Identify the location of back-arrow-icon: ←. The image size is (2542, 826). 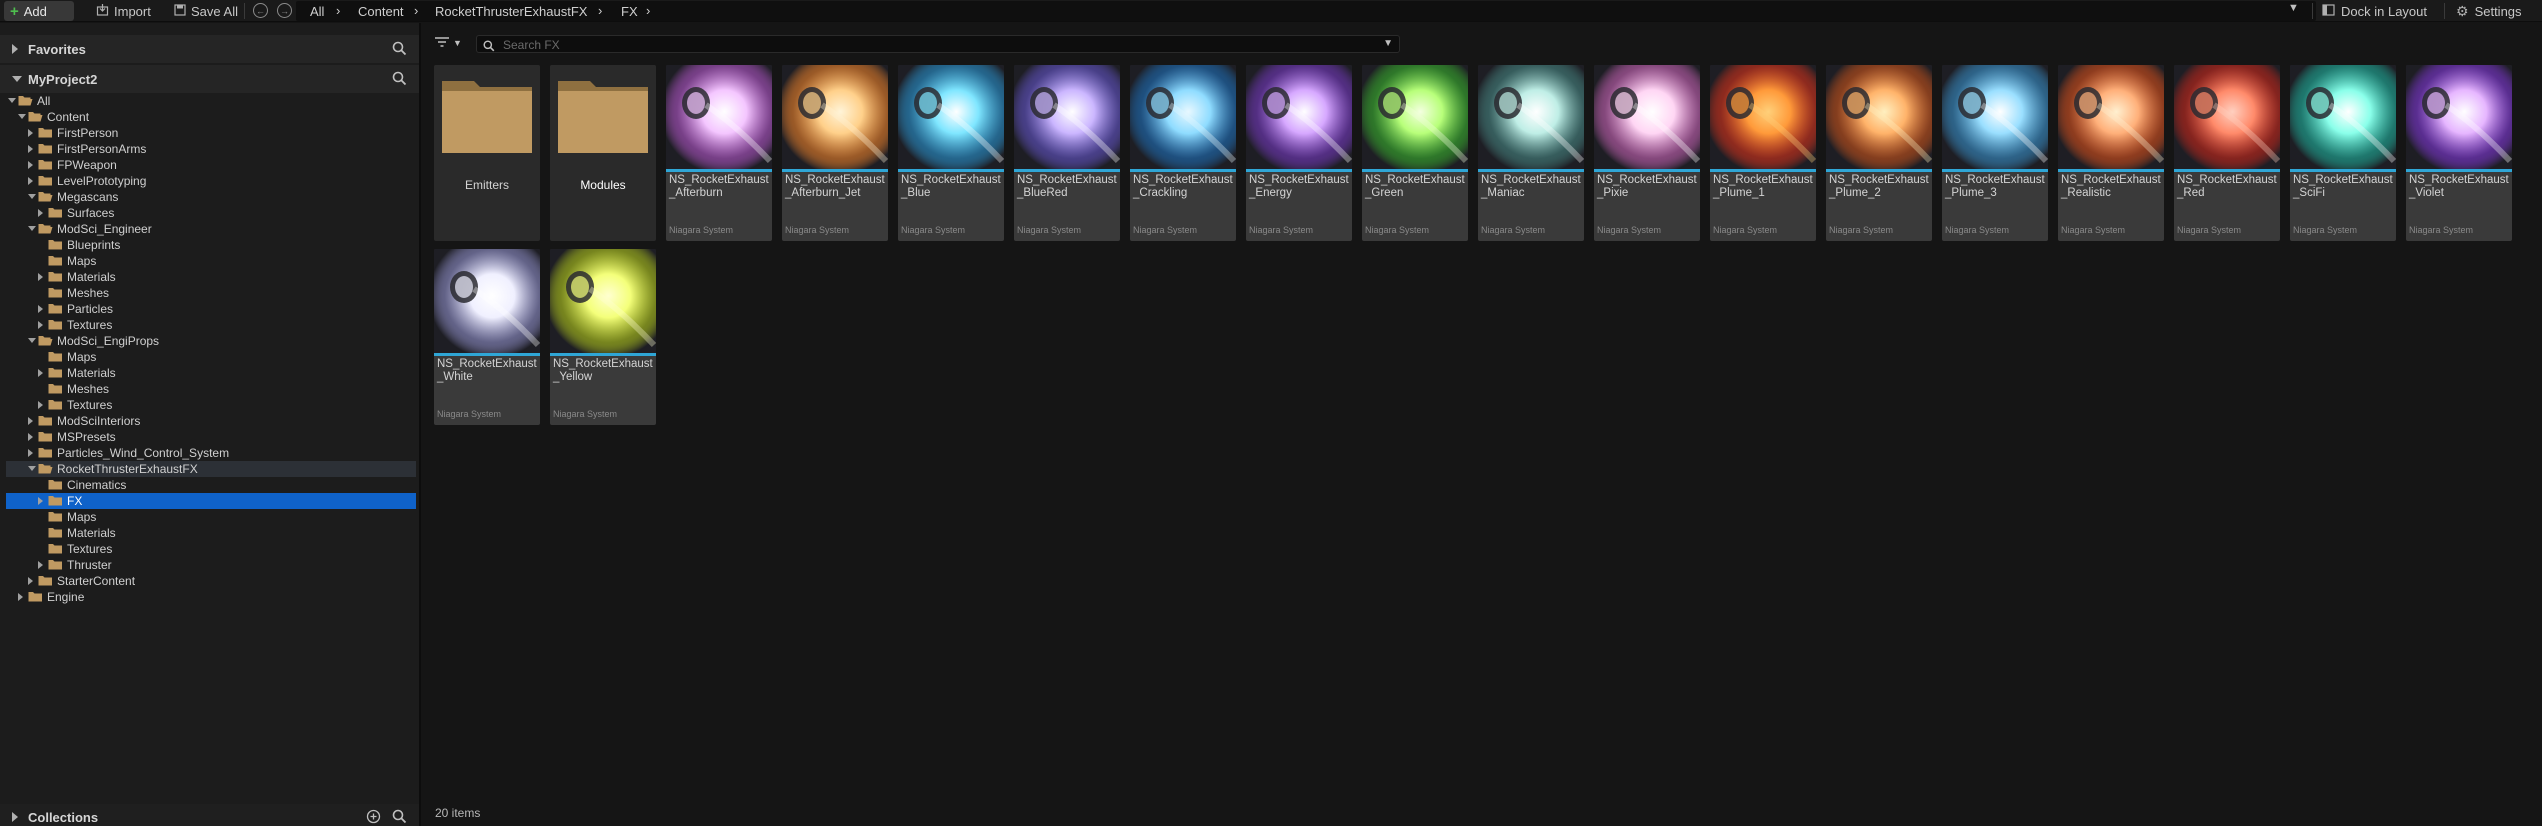
(260, 10).